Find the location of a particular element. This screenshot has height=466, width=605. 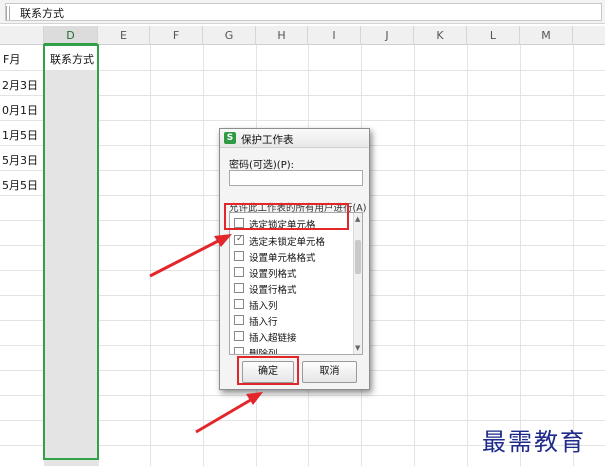

column-header-l: L is located at coordinates (493, 35).